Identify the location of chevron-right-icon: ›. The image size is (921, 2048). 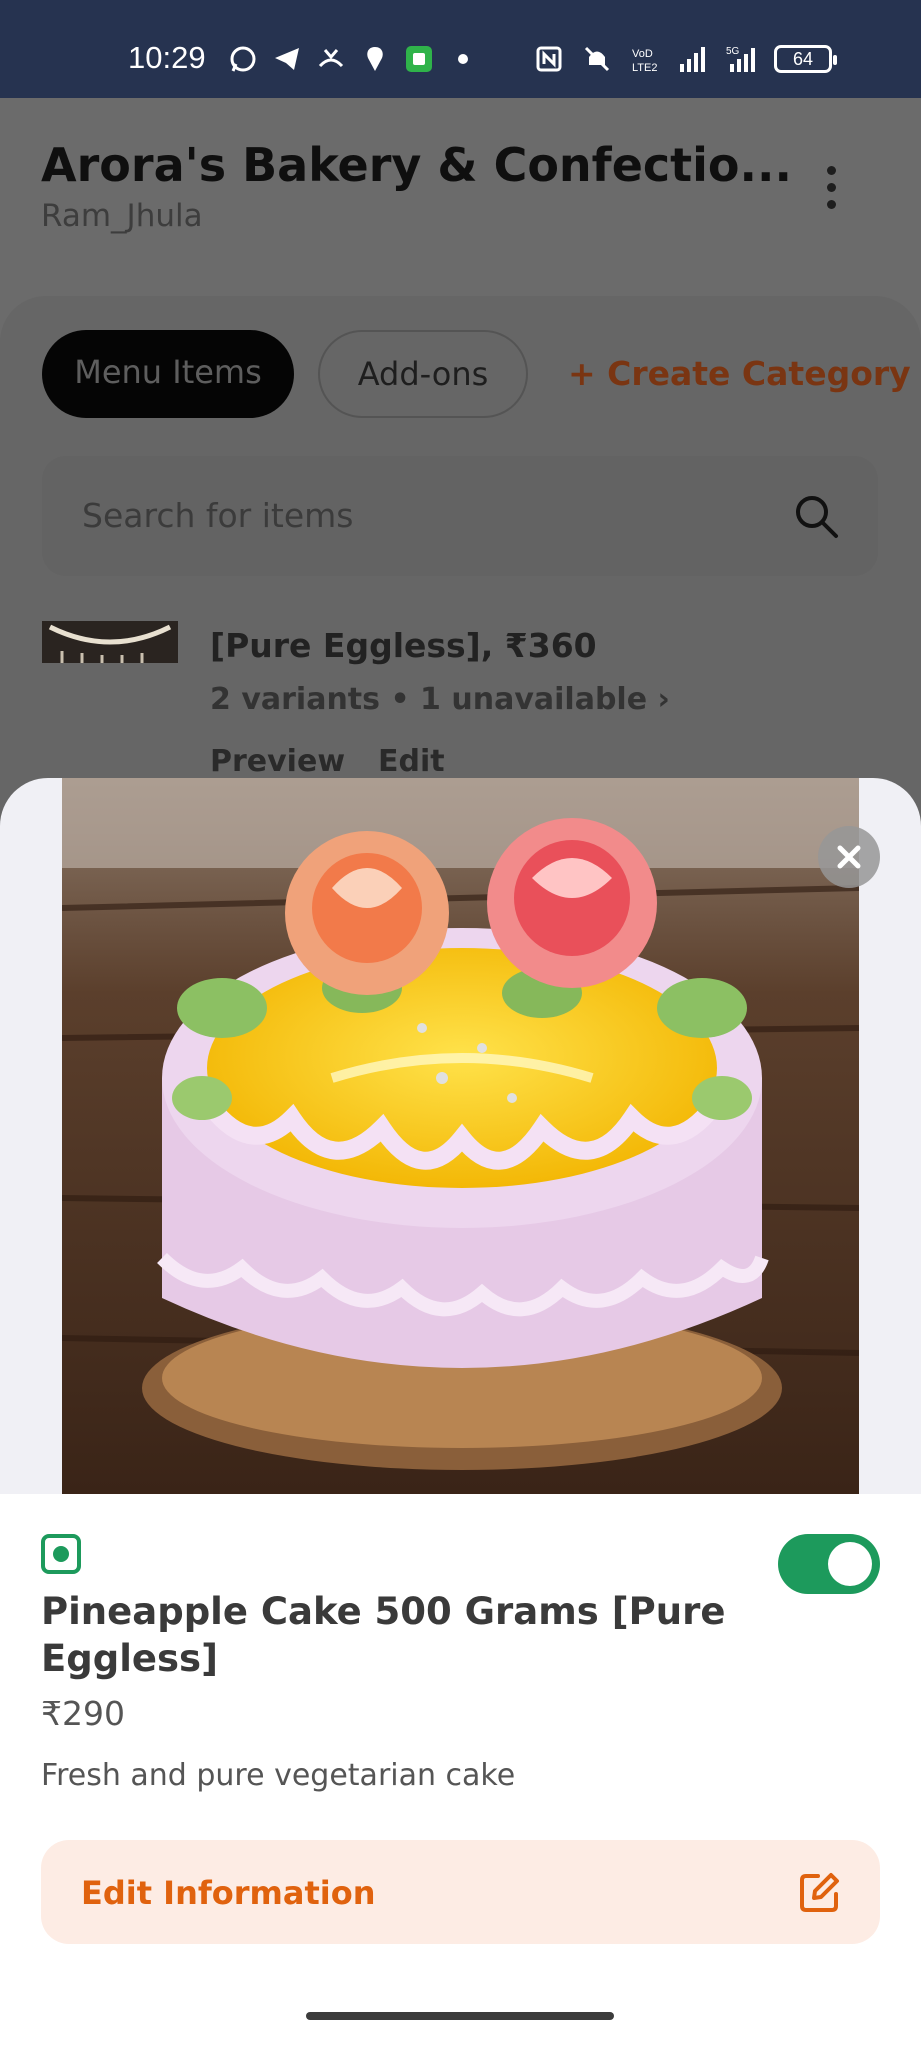
(663, 699).